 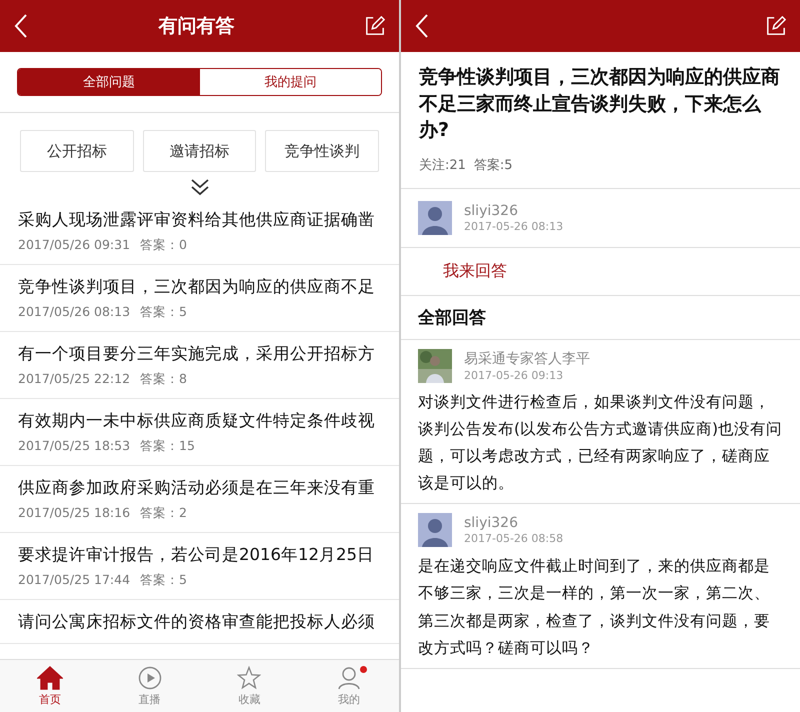 I want to click on screen-title: 有问有答, so click(x=196, y=26).